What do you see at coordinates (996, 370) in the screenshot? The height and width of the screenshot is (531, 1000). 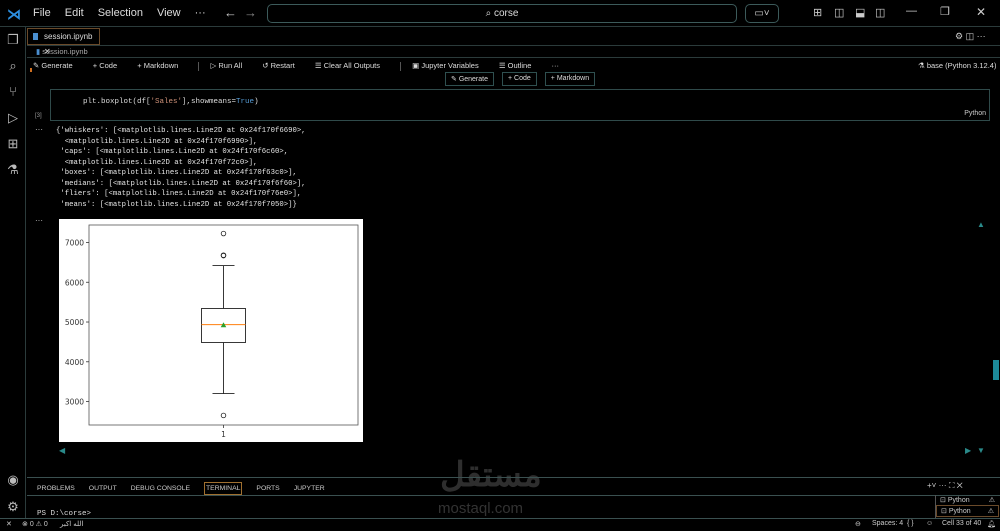 I see `vertical-scrollbar-thumb` at bounding box center [996, 370].